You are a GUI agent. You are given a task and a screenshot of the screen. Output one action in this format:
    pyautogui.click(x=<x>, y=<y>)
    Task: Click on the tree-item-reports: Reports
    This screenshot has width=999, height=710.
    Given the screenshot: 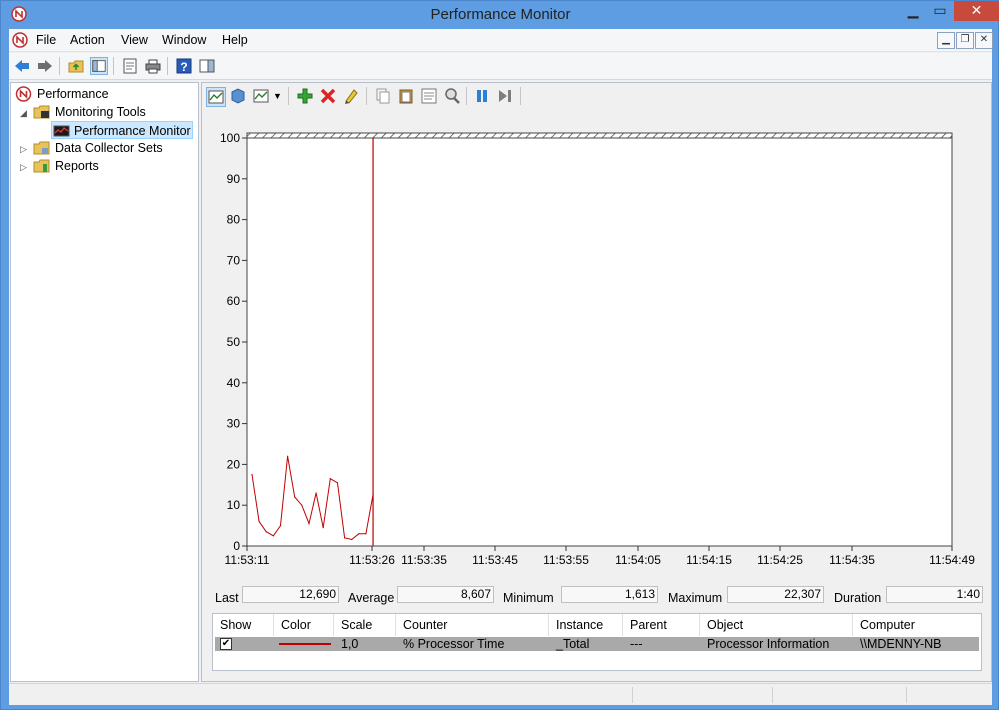 What is the action you would take?
    pyautogui.click(x=113, y=166)
    